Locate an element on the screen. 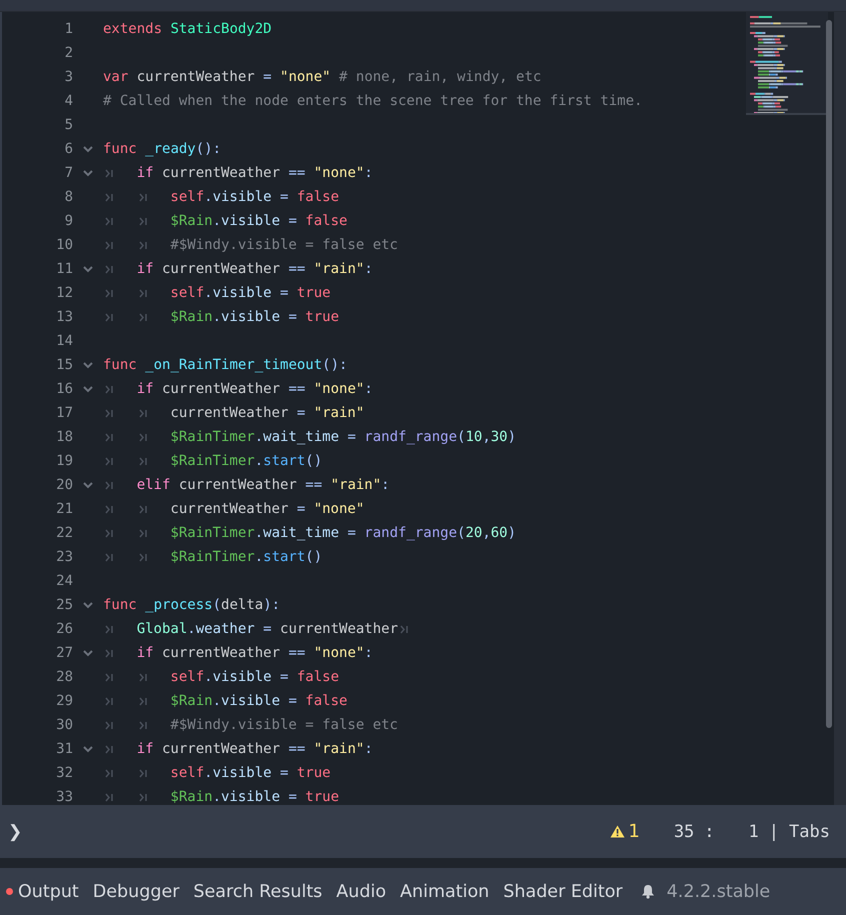  minimap-drawing is located at coordinates (787, 63).